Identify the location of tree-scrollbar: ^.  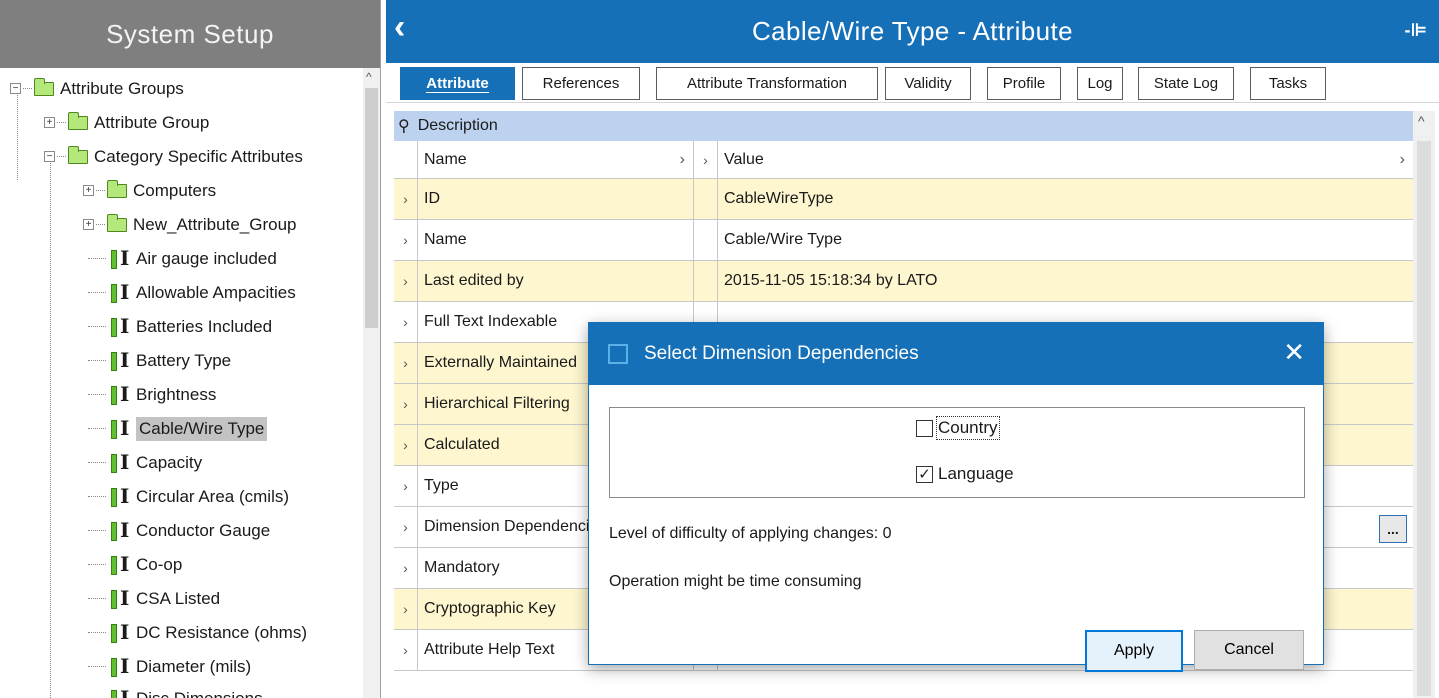
(371, 383).